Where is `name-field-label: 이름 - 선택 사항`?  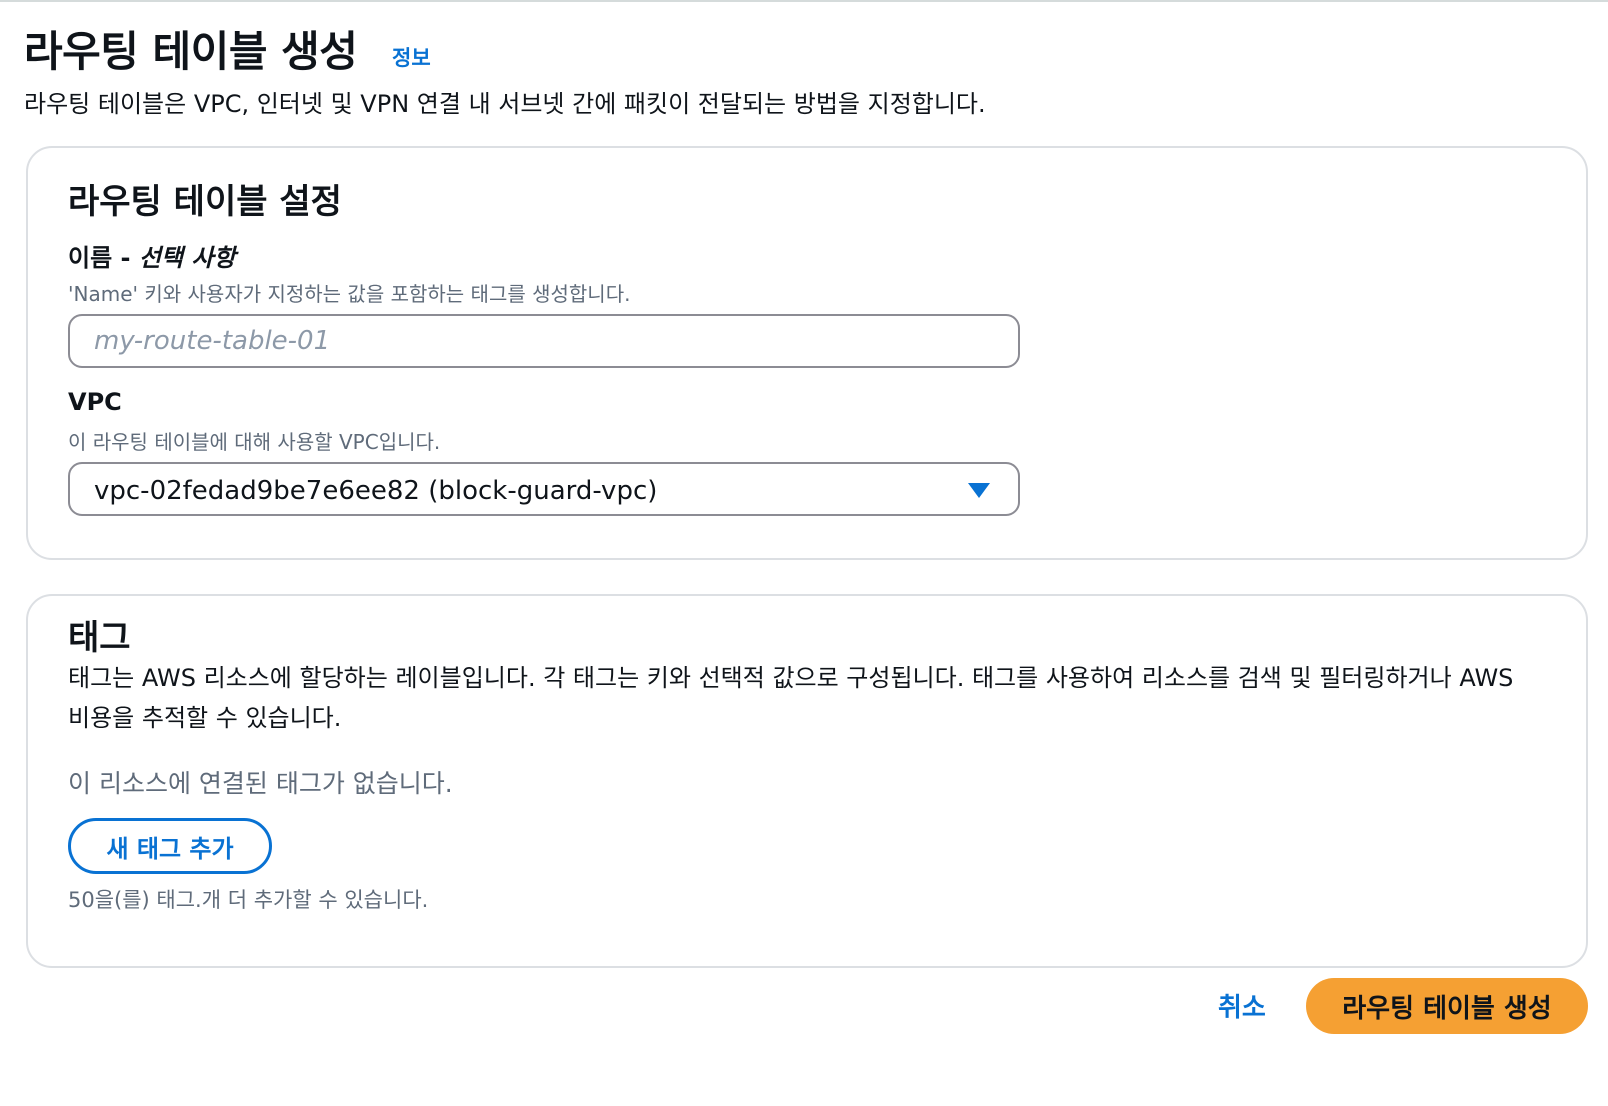
name-field-label: 이름 - 선택 사항 is located at coordinates (152, 255).